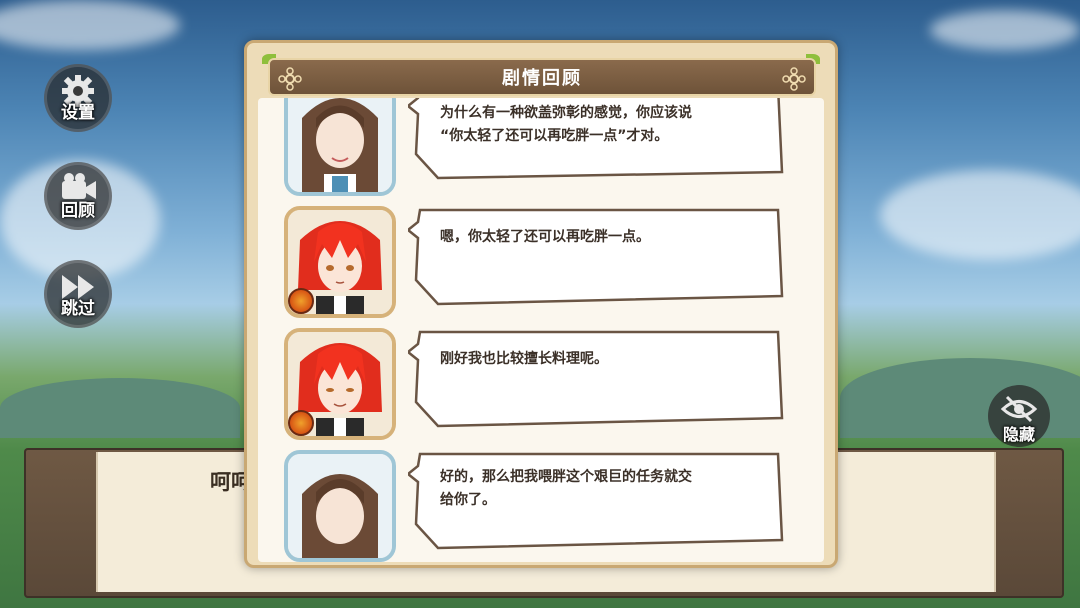 This screenshot has width=1080, height=608. What do you see at coordinates (78, 294) in the screenshot?
I see `skip-button: 跳过` at bounding box center [78, 294].